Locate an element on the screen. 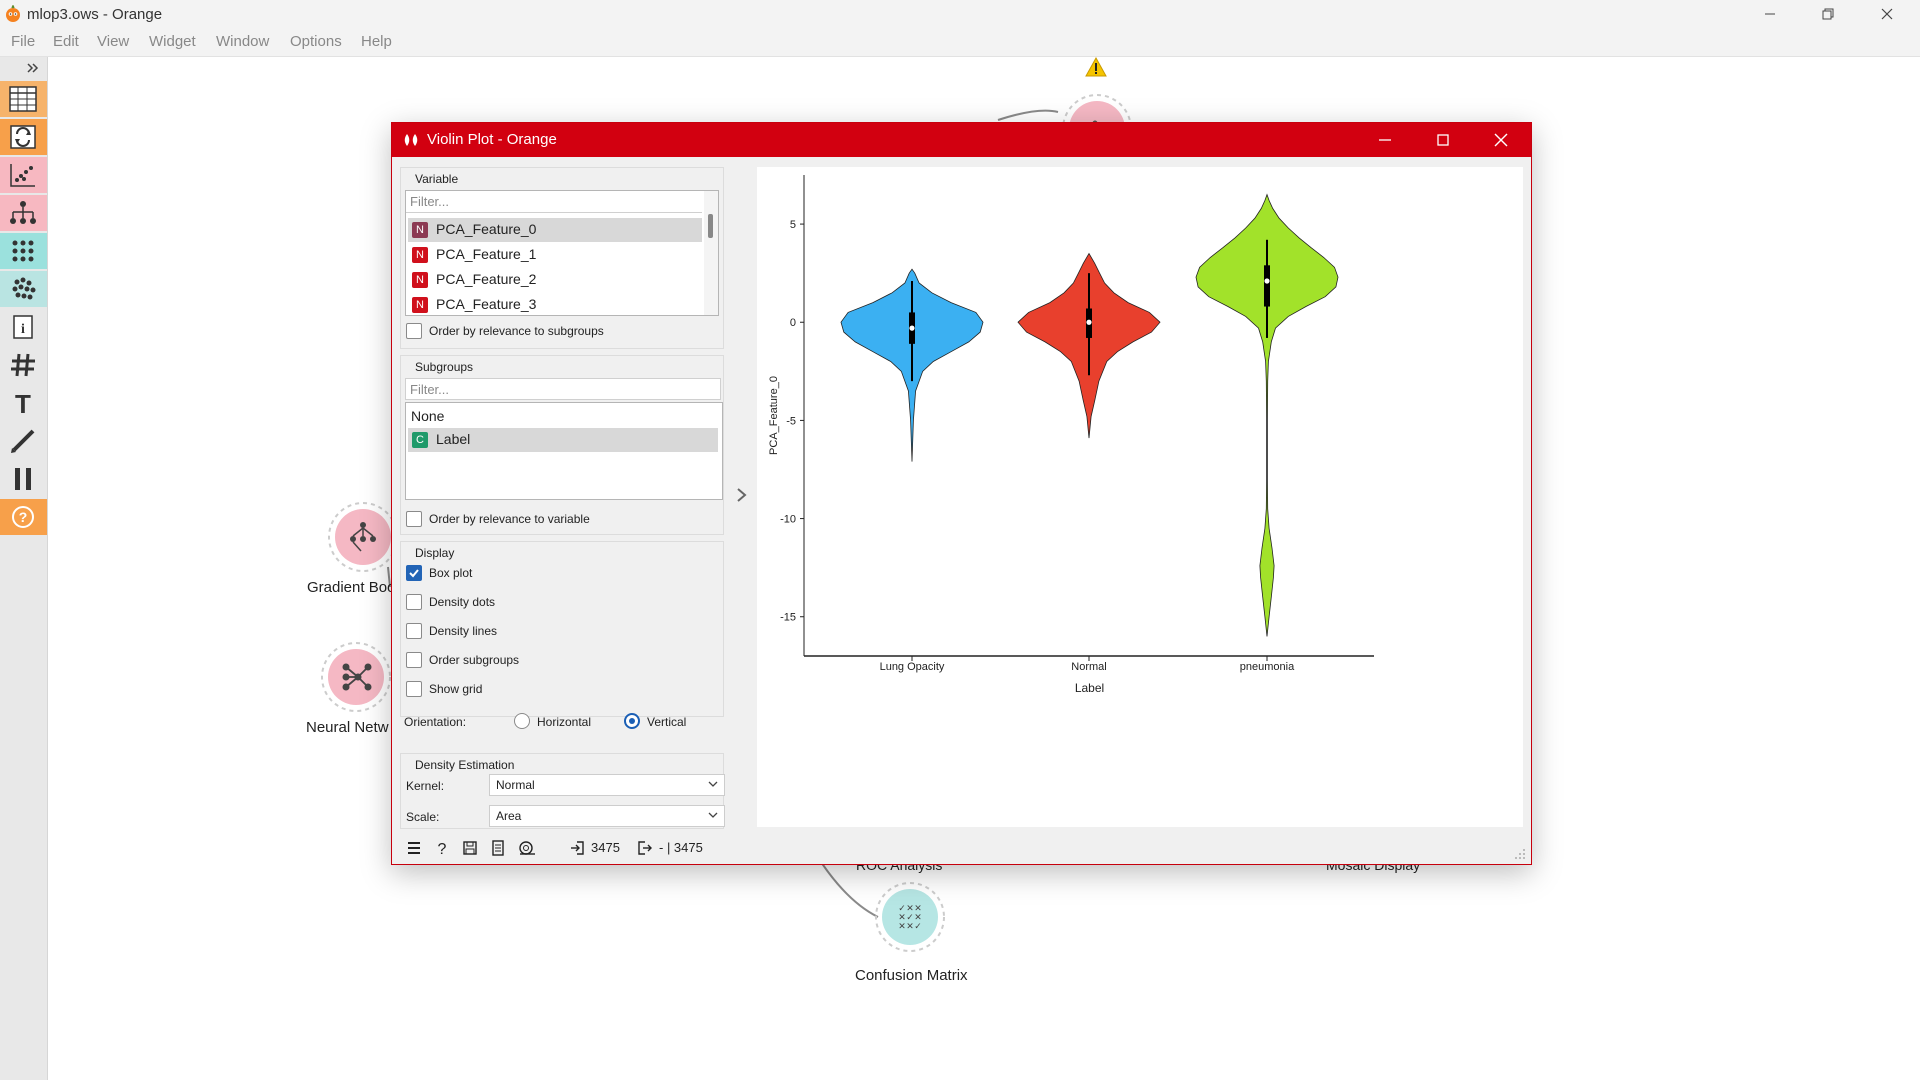  toolbox-pencil is located at coordinates (23, 441).